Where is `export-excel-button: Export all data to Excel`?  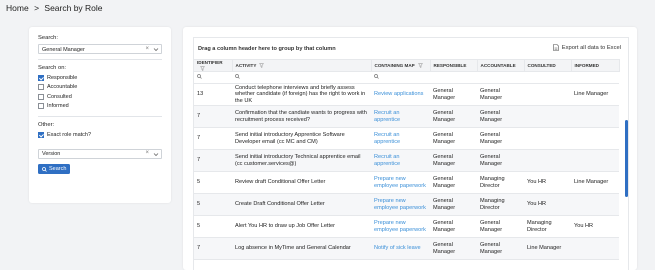
export-excel-button: Export all data to Excel is located at coordinates (586, 47).